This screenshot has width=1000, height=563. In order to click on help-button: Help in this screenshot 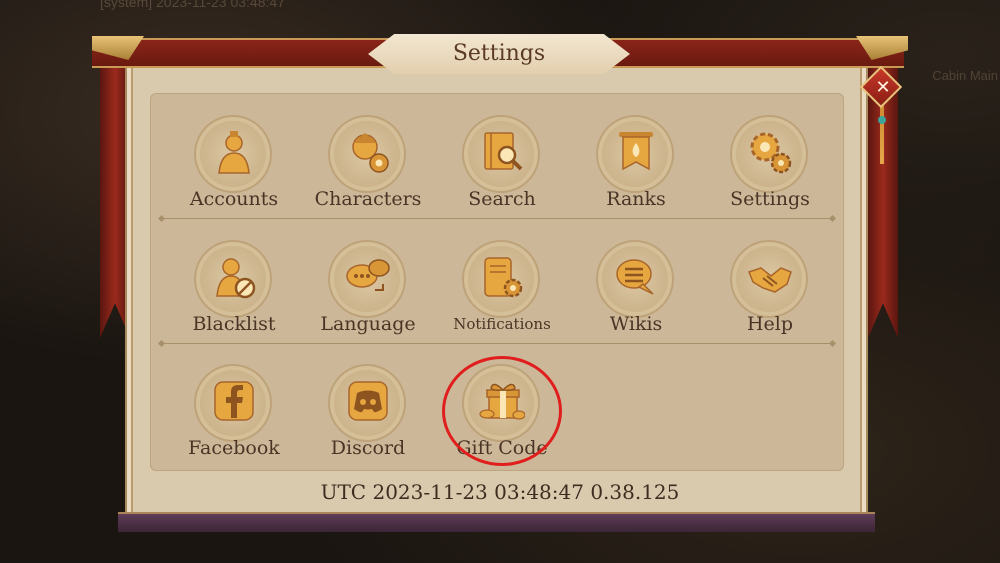, I will do `click(770, 295)`.